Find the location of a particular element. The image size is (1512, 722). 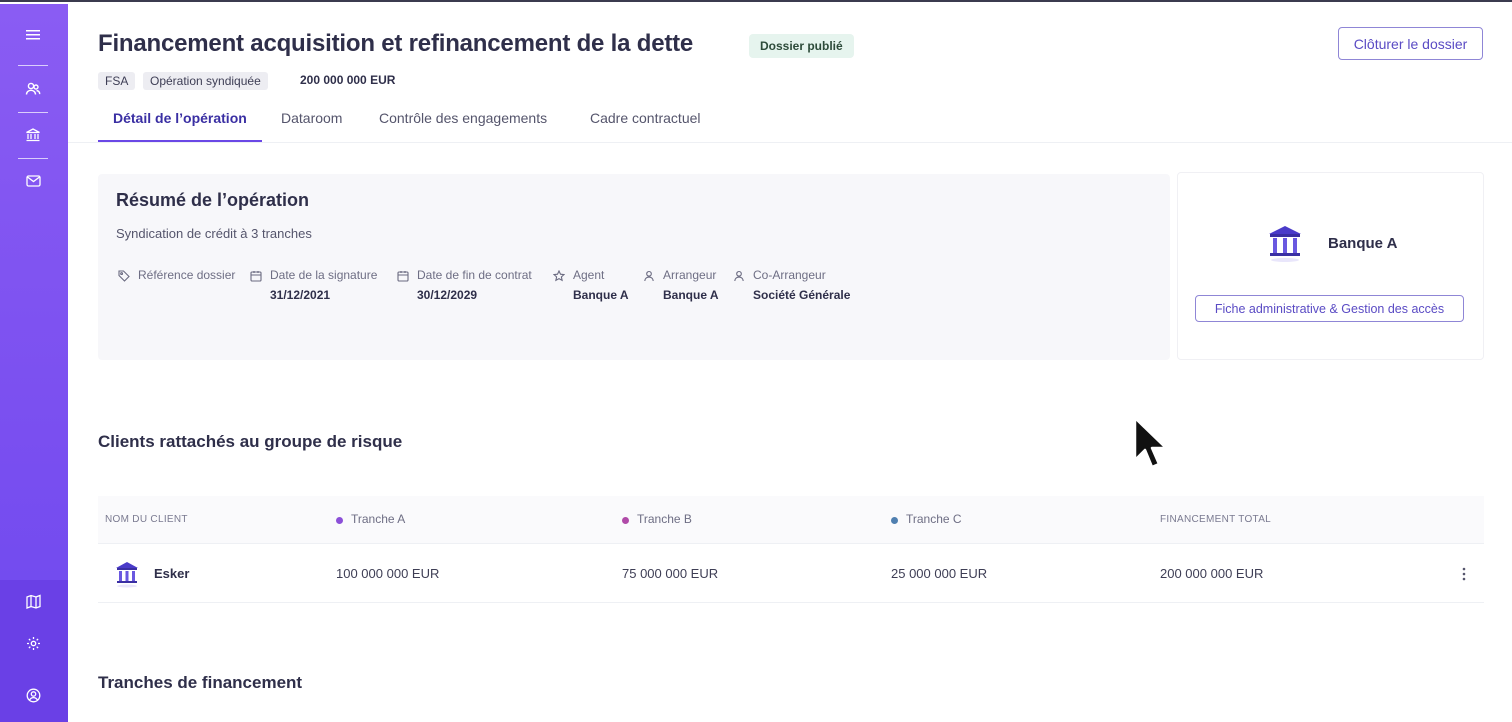

client-logo-icon is located at coordinates (127, 574).